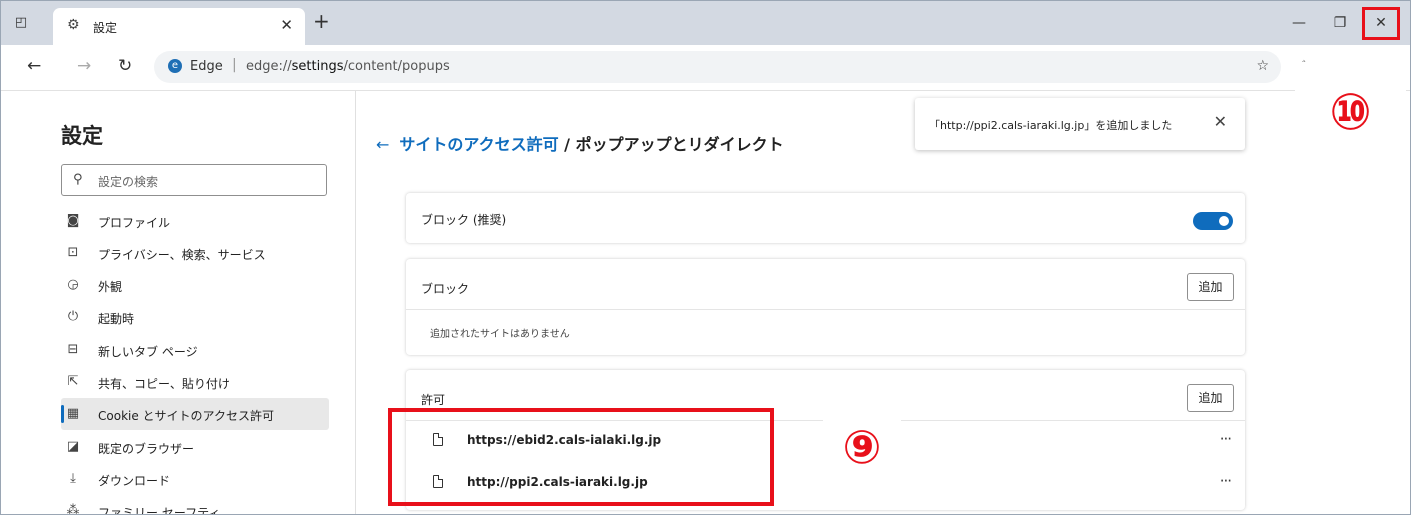 The image size is (1411, 515). I want to click on breadcrumb: ← サイトのアクセス許可 / ポップアップとリダイレクト, so click(580, 143).